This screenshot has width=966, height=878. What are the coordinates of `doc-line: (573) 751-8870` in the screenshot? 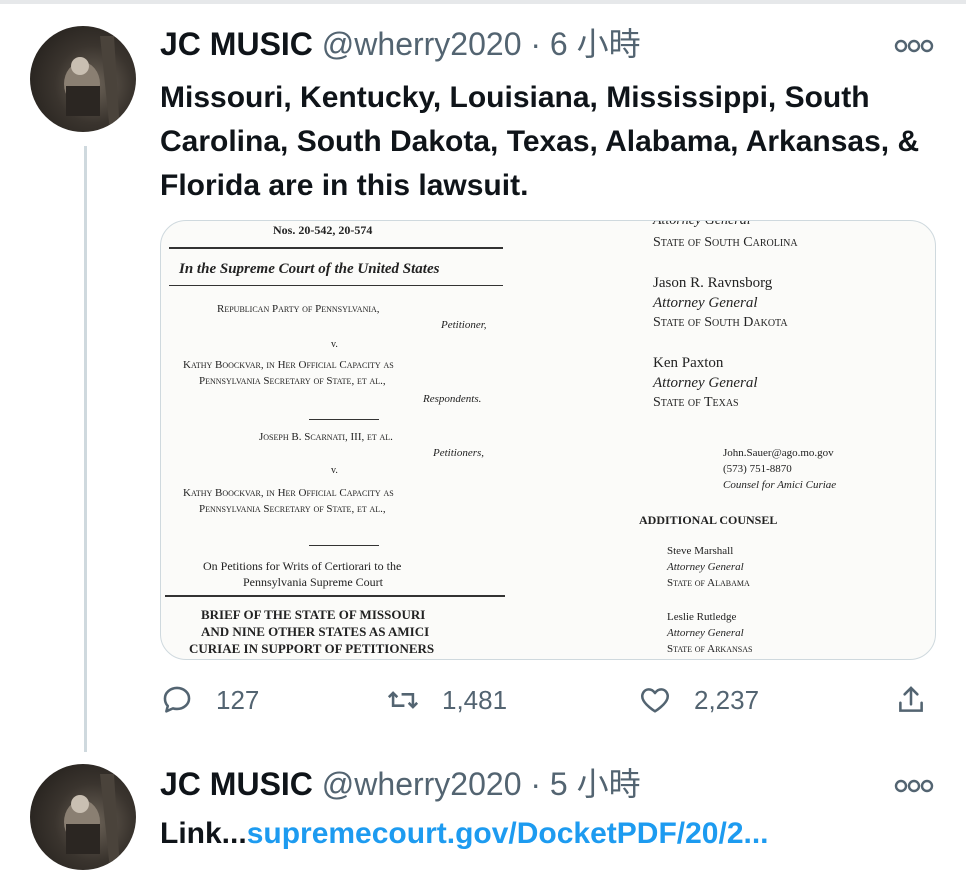 It's located at (757, 469).